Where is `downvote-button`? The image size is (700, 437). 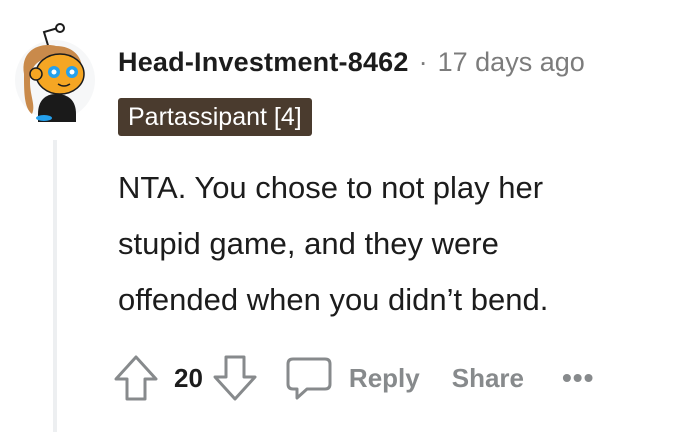
downvote-button is located at coordinates (235, 378).